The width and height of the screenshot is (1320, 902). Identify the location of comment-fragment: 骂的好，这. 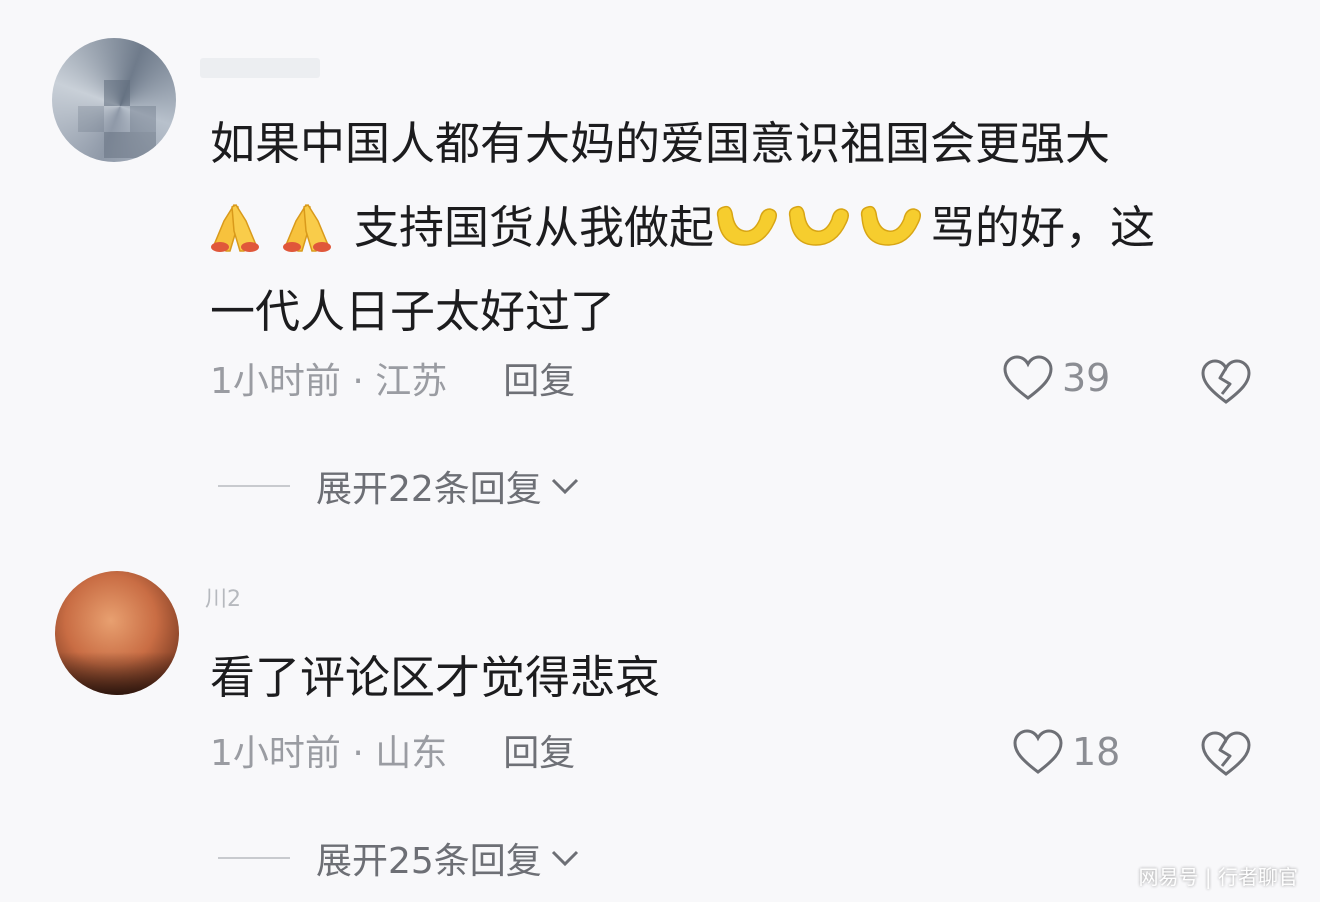
(1043, 227).